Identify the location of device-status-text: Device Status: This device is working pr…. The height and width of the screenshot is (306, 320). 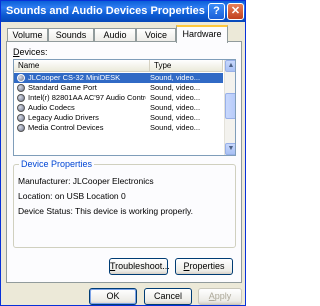
(105, 211).